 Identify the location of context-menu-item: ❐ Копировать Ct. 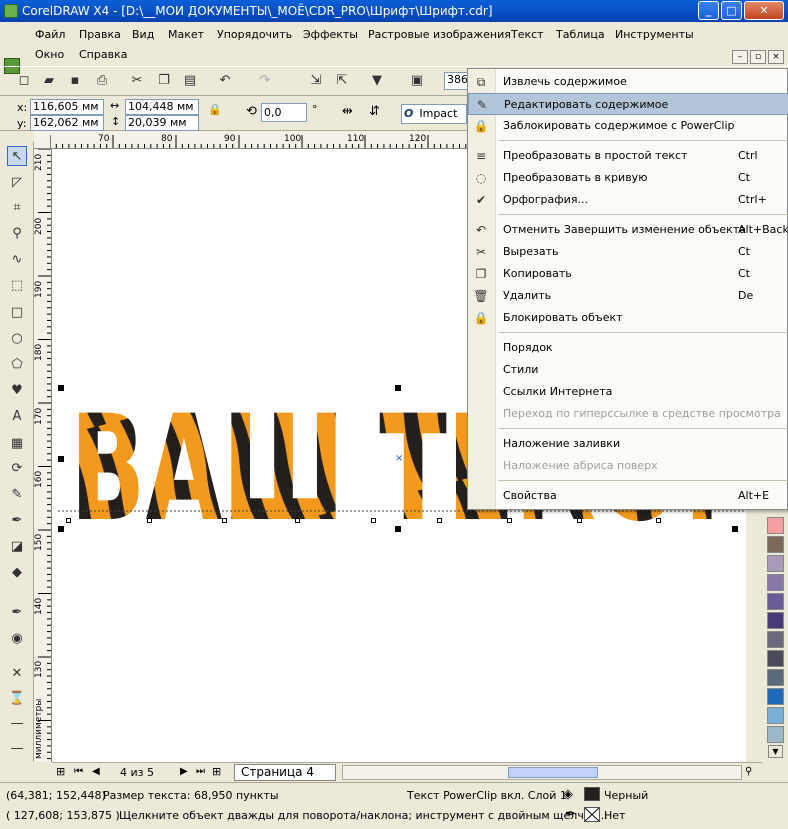
(628, 274).